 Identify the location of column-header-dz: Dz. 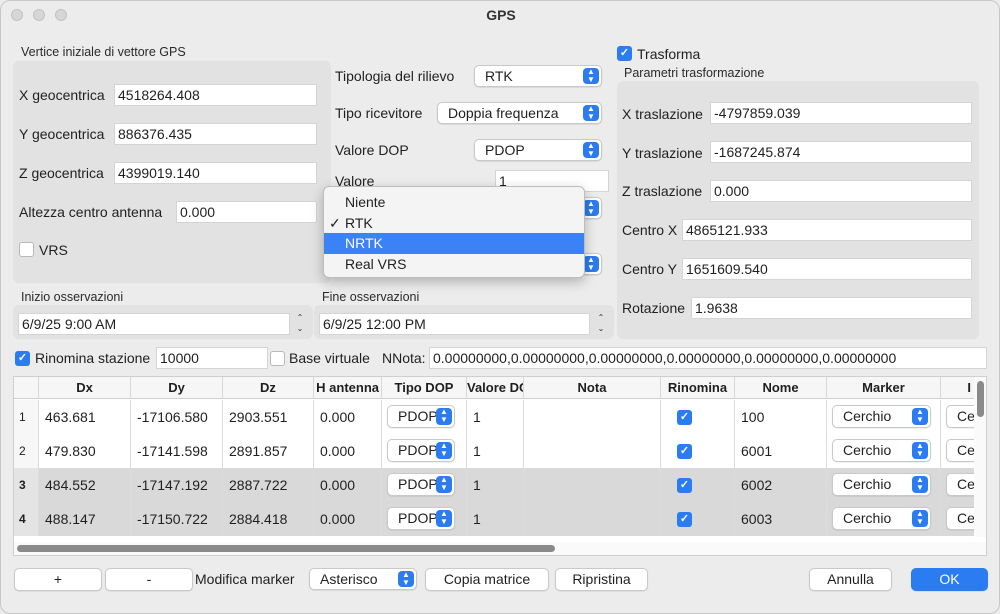
(268, 388).